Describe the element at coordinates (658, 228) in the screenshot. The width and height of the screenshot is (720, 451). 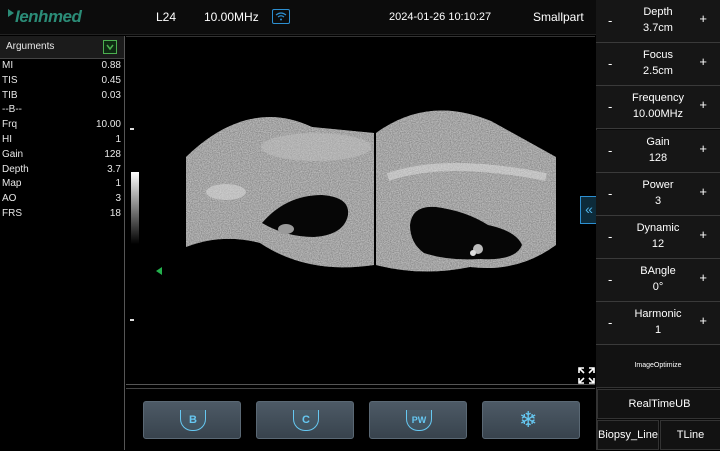
I see `param-name: Dynamic` at that location.